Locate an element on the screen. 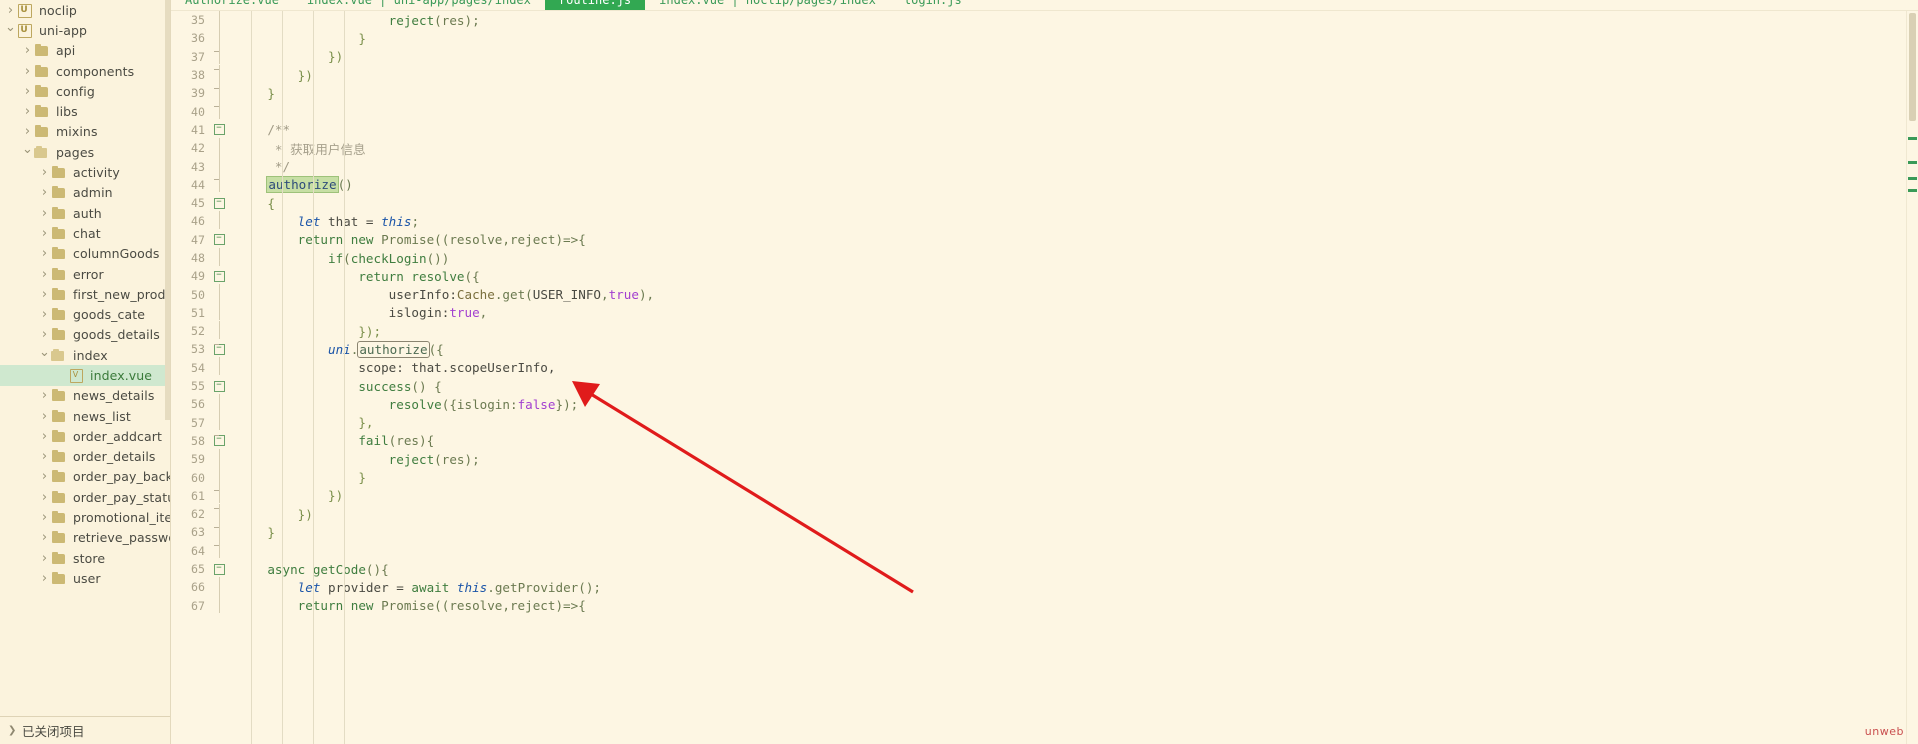 This screenshot has height=744, width=1918. tree-item-news-list: › news_list is located at coordinates (85, 416).